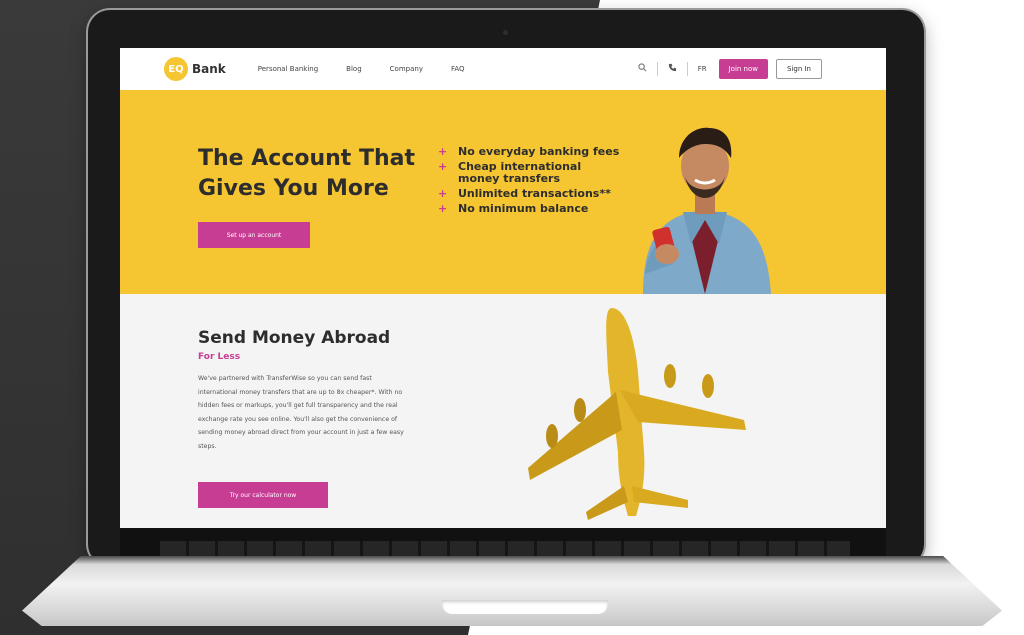  I want to click on laptop-notch, so click(525, 607).